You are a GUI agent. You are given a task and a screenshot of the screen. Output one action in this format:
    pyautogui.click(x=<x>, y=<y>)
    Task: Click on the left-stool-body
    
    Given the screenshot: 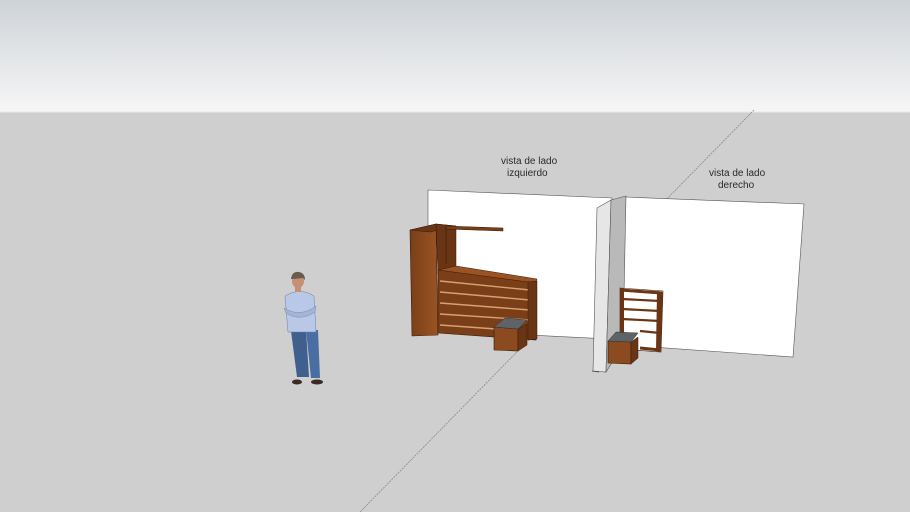 What is the action you would take?
    pyautogui.click(x=506, y=339)
    